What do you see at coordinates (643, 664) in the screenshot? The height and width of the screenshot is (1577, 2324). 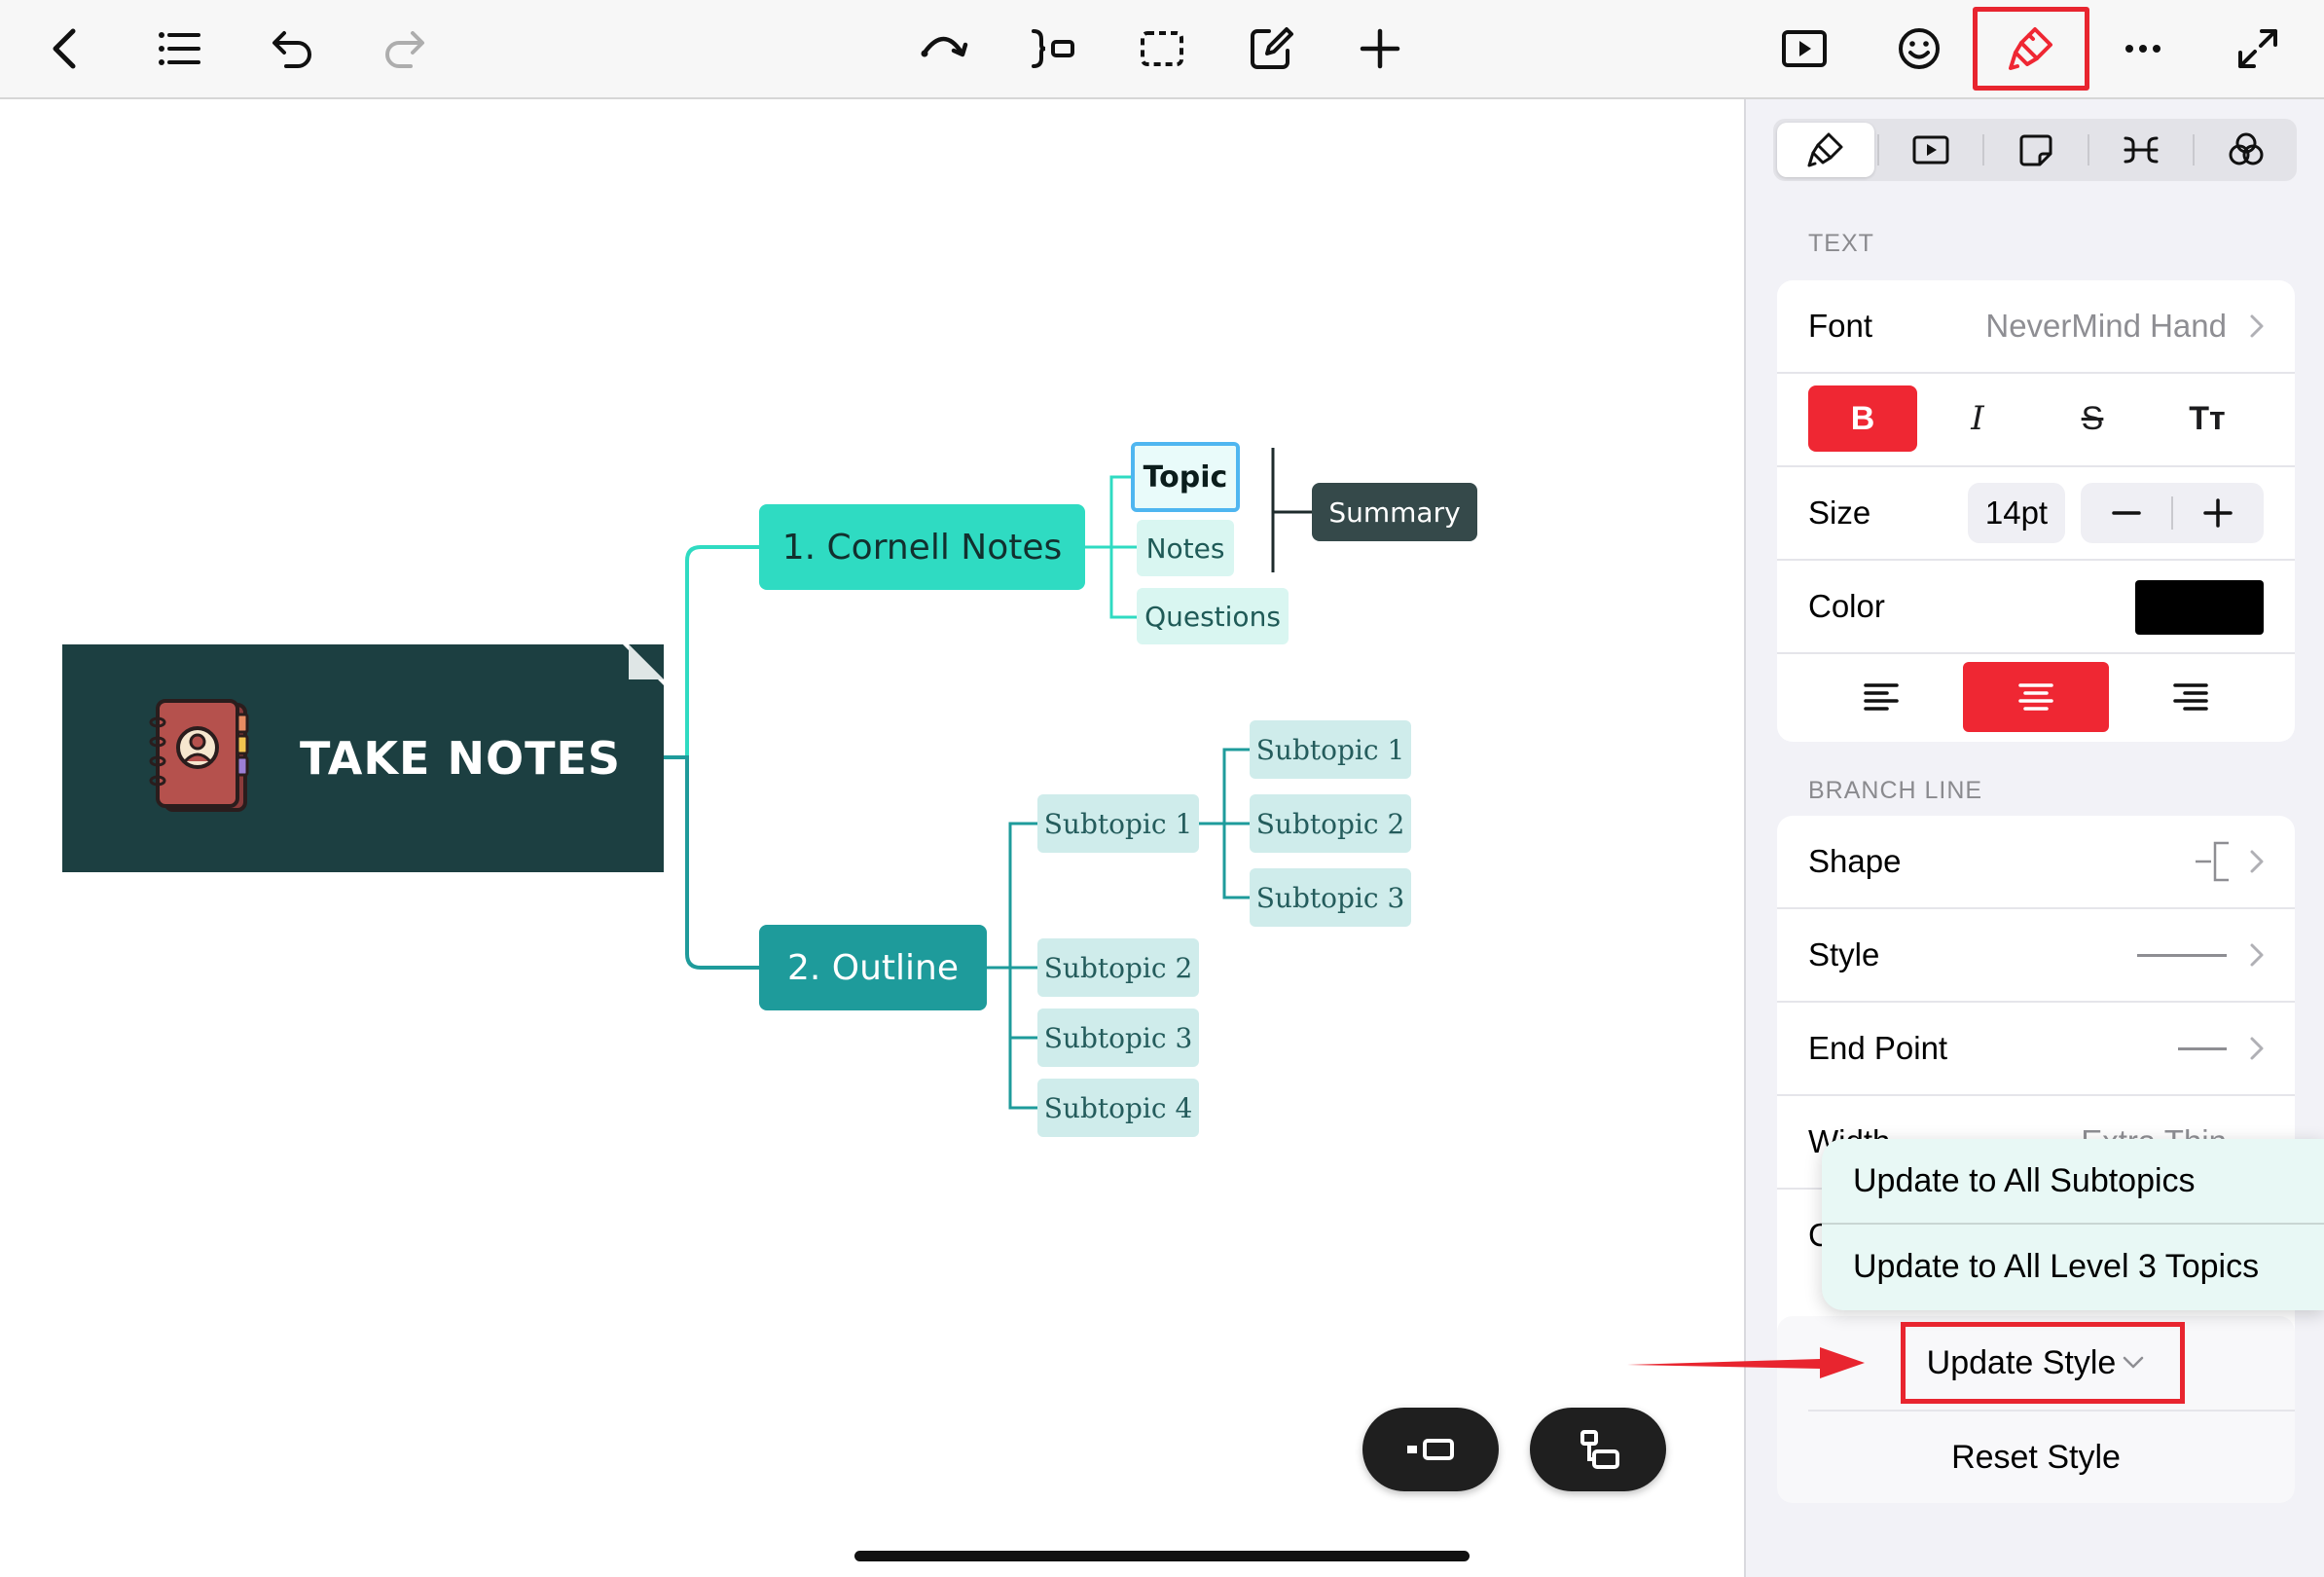 I see `page-fold-icon` at bounding box center [643, 664].